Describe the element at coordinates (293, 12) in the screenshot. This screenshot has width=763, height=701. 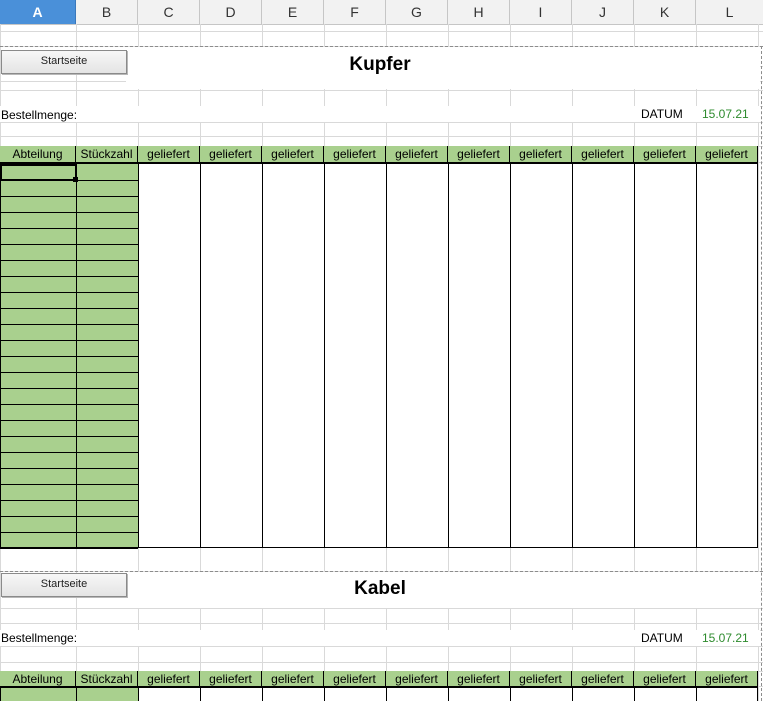
I see `column-header-e: E` at that location.